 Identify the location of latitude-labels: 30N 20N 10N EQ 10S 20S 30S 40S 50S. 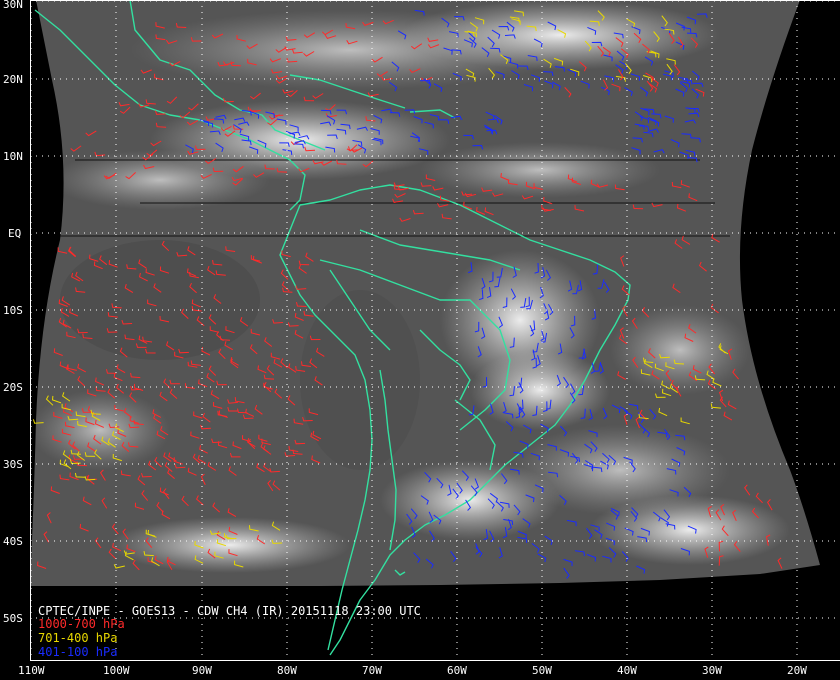
(13, 312).